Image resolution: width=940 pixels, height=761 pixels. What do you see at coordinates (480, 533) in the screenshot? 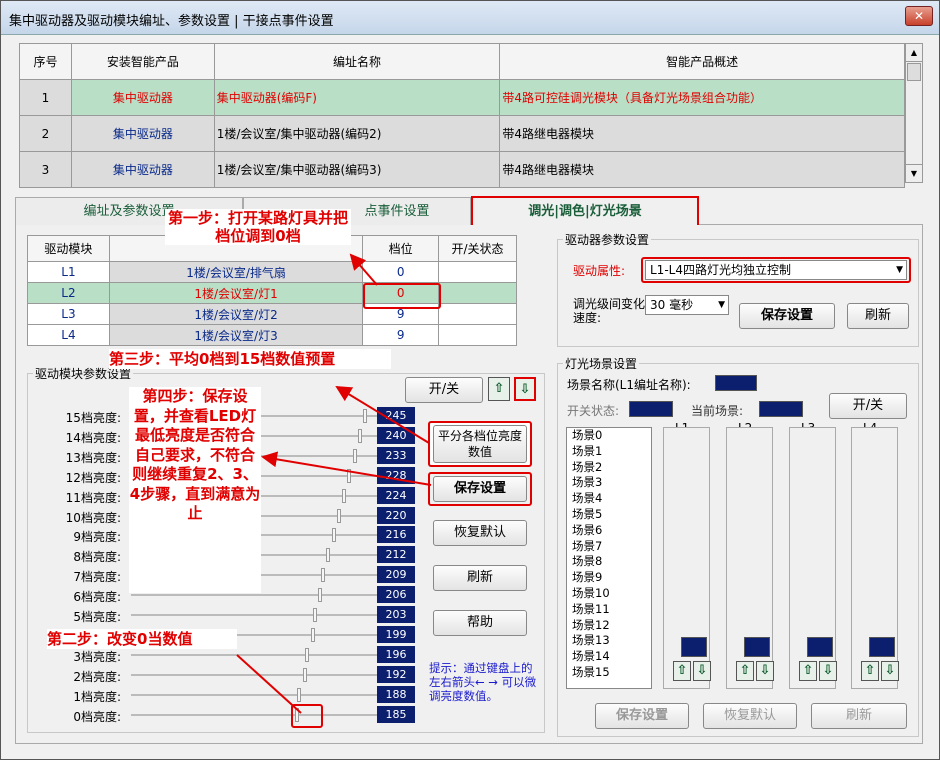
I see `restore-default-button: 恢复默认` at bounding box center [480, 533].